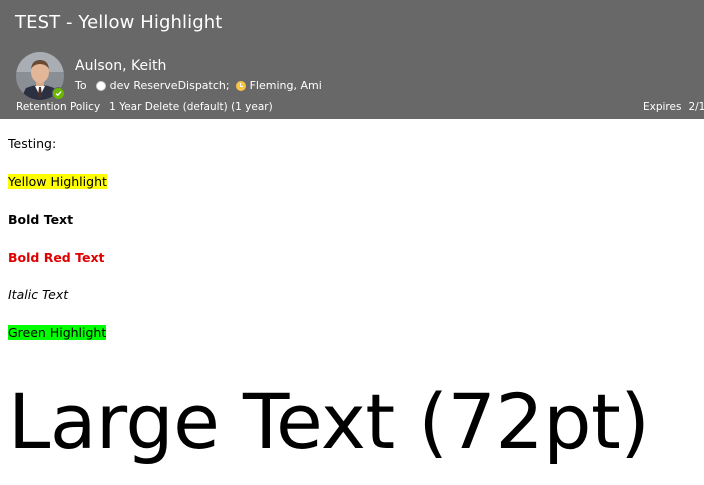 This screenshot has height=485, width=704. What do you see at coordinates (56, 257) in the screenshot?
I see `bold-red-text: Bold Red Text` at bounding box center [56, 257].